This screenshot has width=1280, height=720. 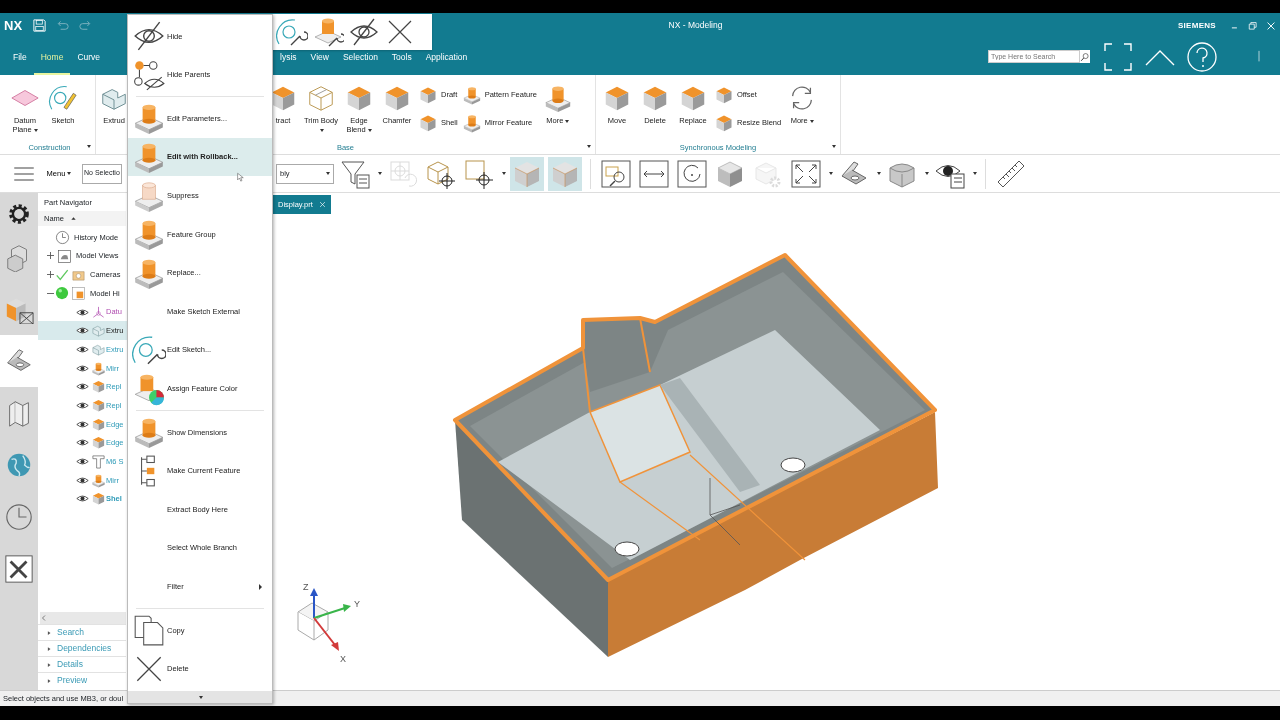 I want to click on window-magnify-icon, so click(x=616, y=173).